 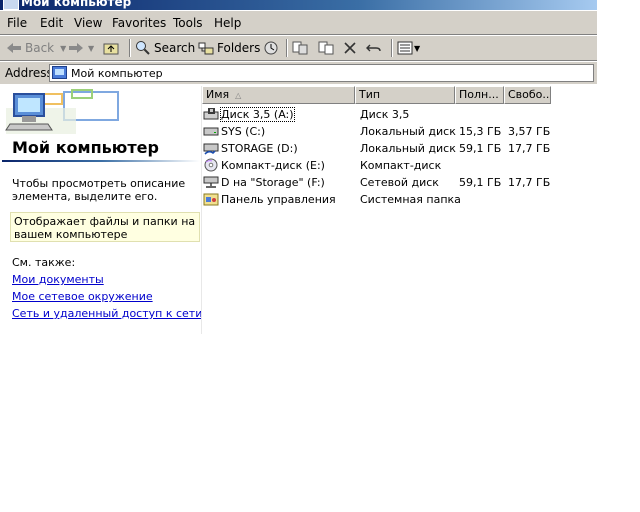 What do you see at coordinates (243, 131) in the screenshot?
I see `item-name: SYS (C:)` at bounding box center [243, 131].